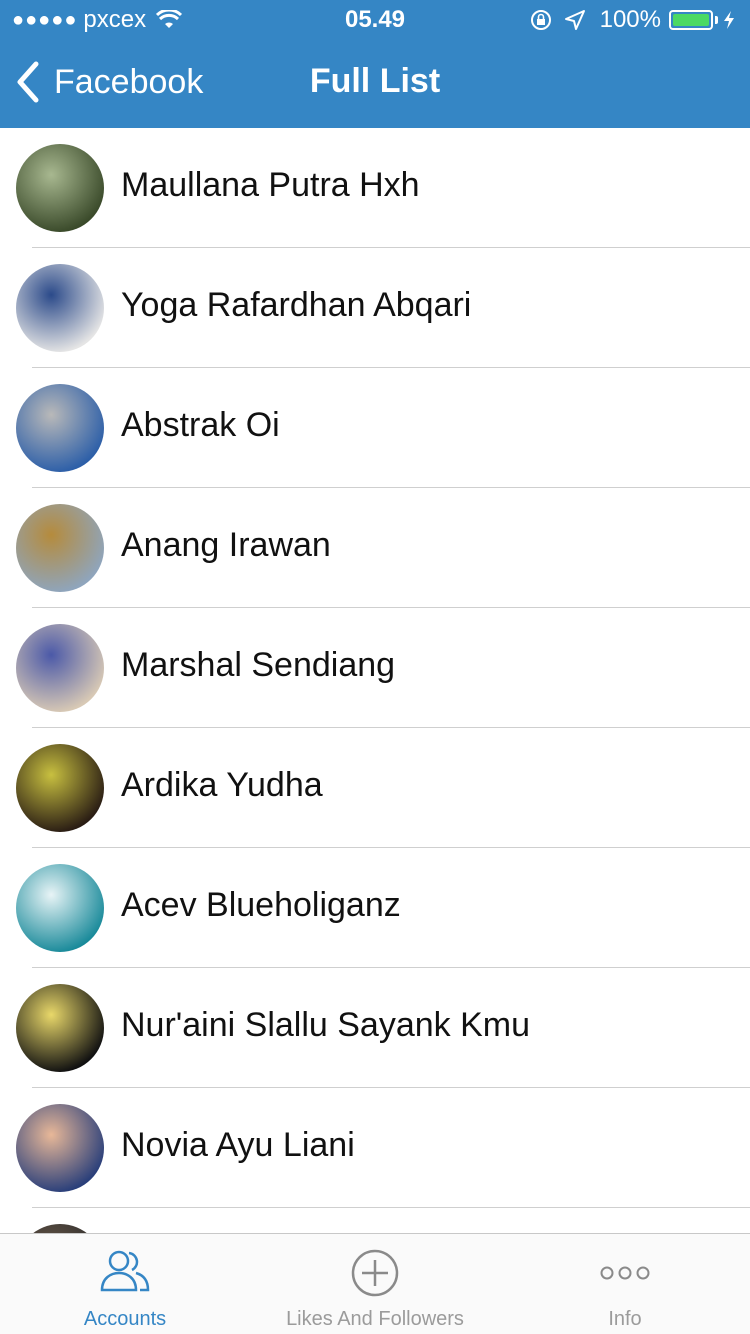  Describe the element at coordinates (625, 1273) in the screenshot. I see `more-dots-icon` at that location.